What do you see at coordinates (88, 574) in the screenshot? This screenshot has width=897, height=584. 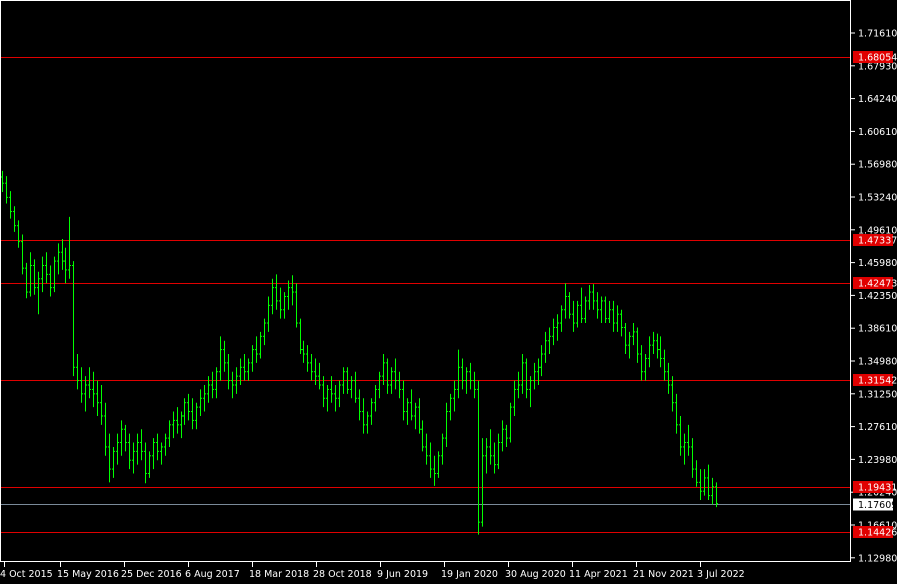 I see `time-tick-label: 15 May 2016` at bounding box center [88, 574].